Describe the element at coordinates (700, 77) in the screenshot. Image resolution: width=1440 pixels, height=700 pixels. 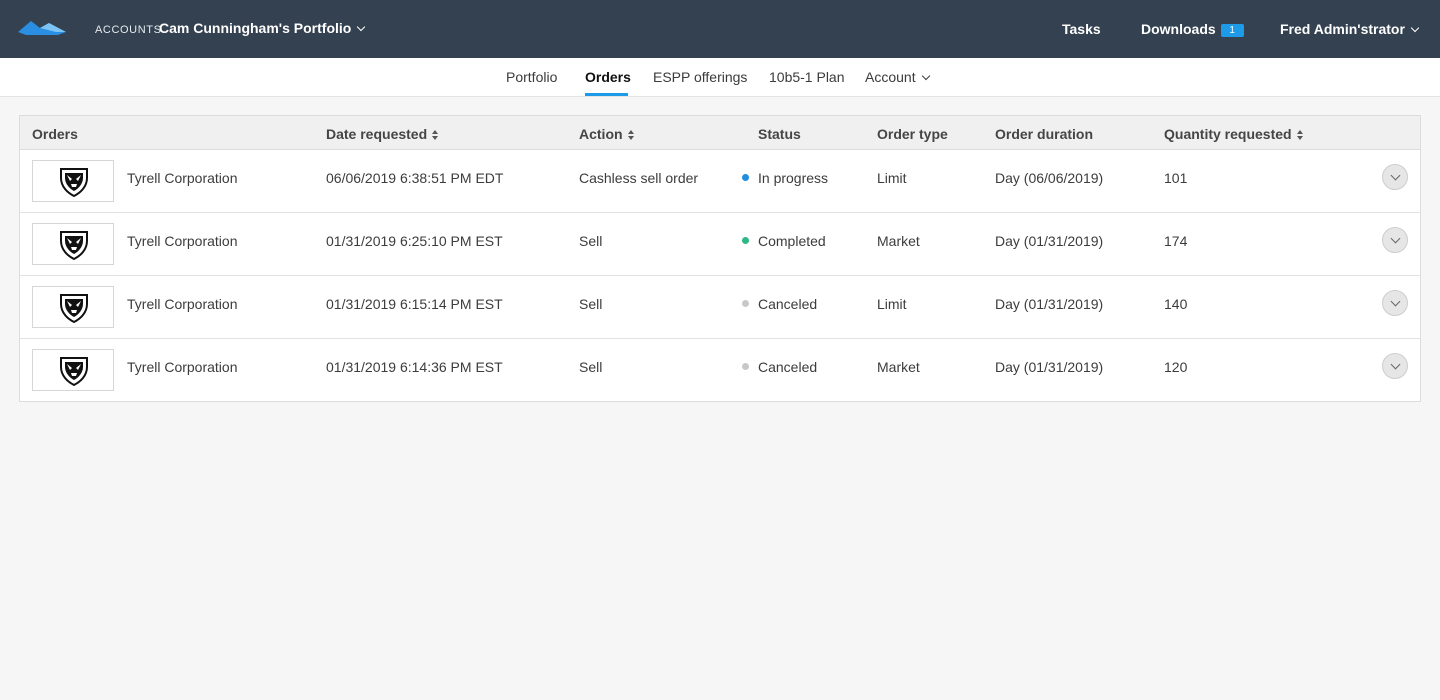
I see `tab-espp-offerings: ESPP offerings` at that location.